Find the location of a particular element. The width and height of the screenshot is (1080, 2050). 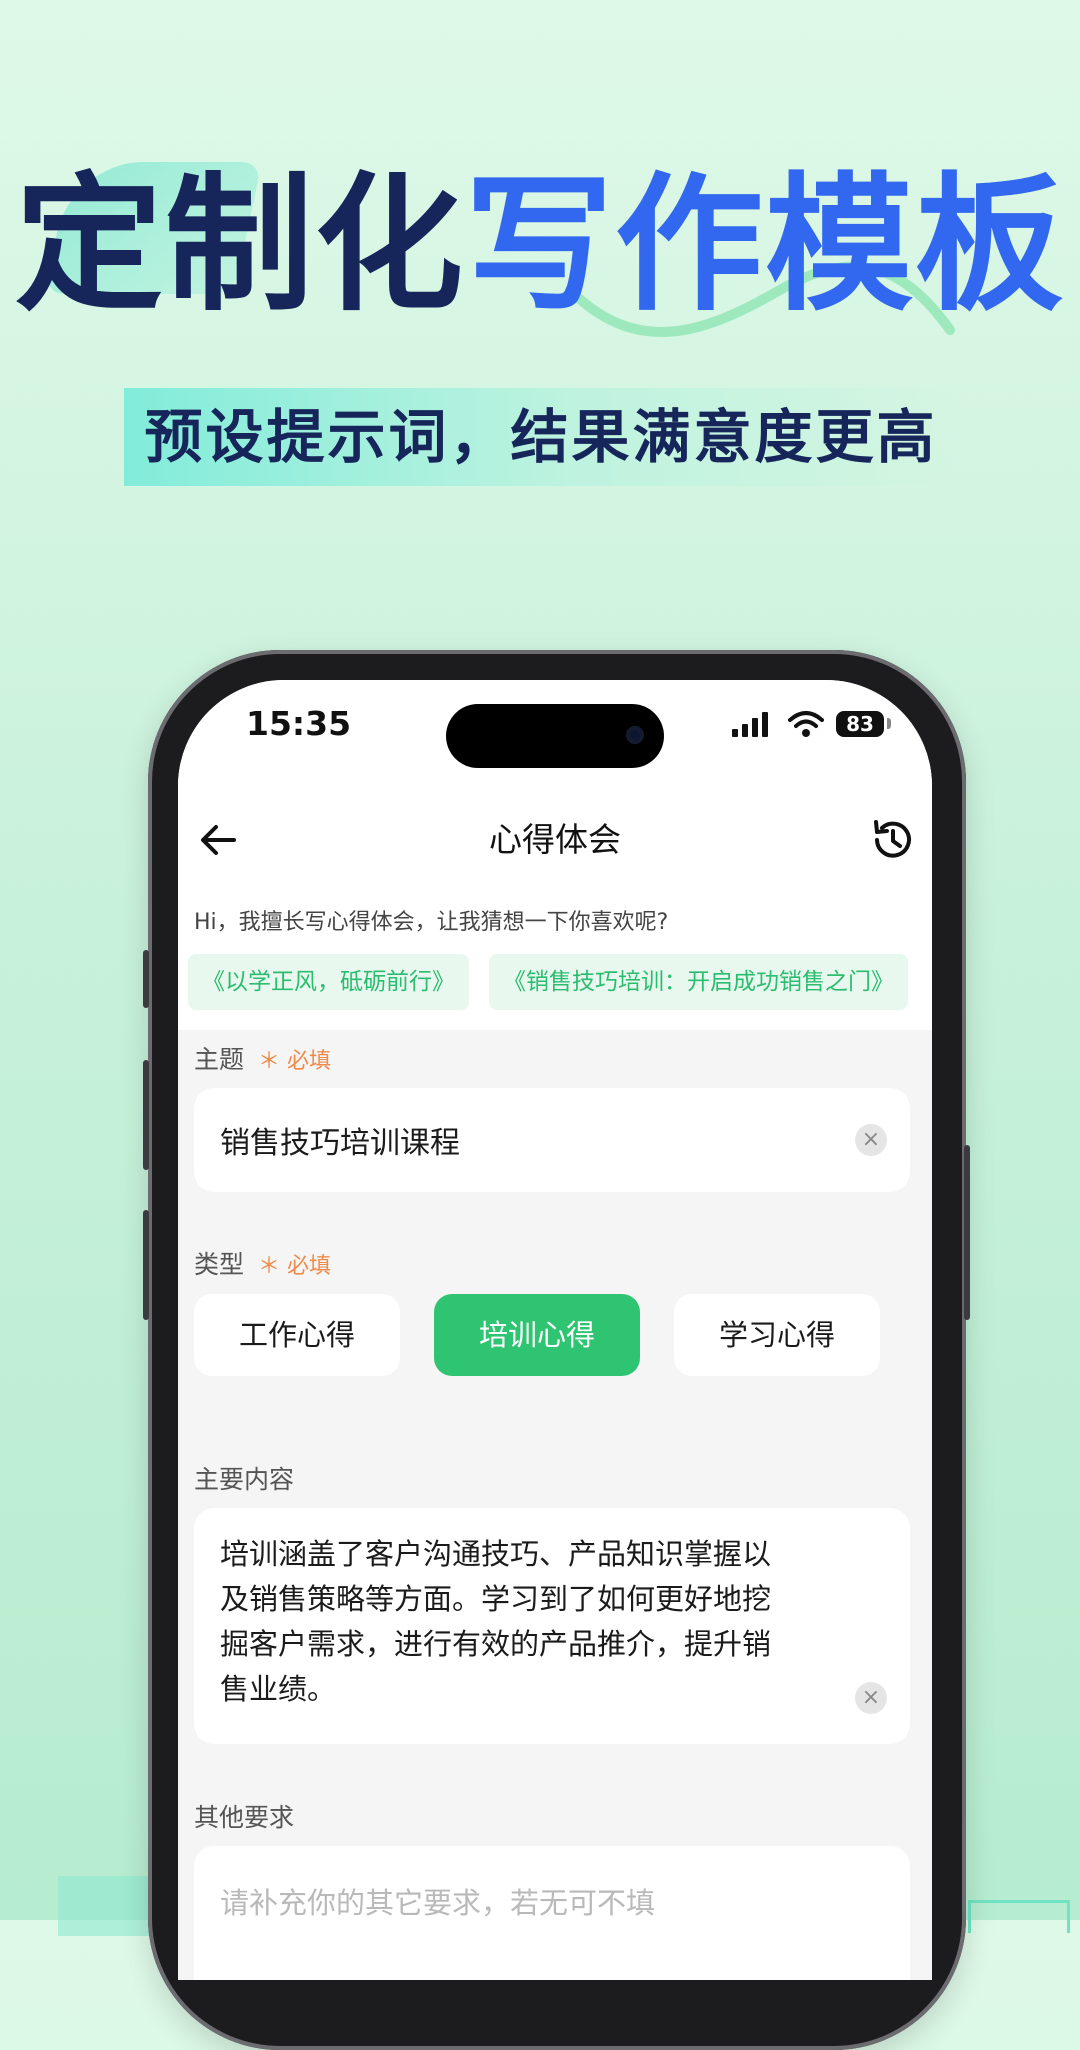

suggestion-chip: 《销售技巧培训：开启成功销售之门》 is located at coordinates (698, 982).